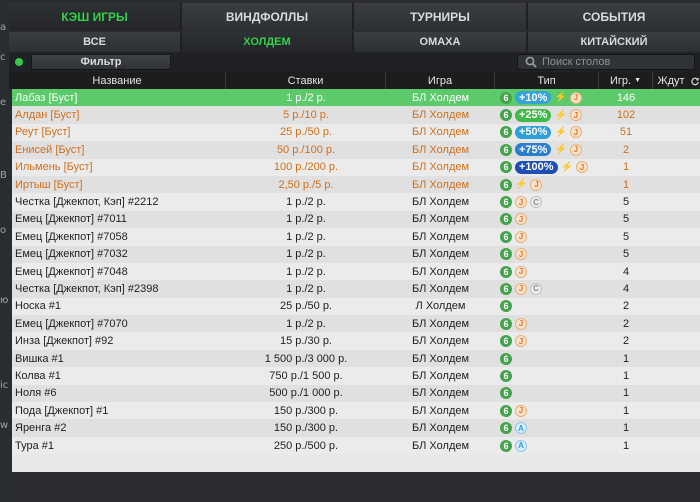 This screenshot has height=502, width=700. Describe the element at coordinates (356, 358) in the screenshot. I see `table-row: Вишка #1 1 500 р./3 000 р. БЛ Холдем 6 1` at that location.